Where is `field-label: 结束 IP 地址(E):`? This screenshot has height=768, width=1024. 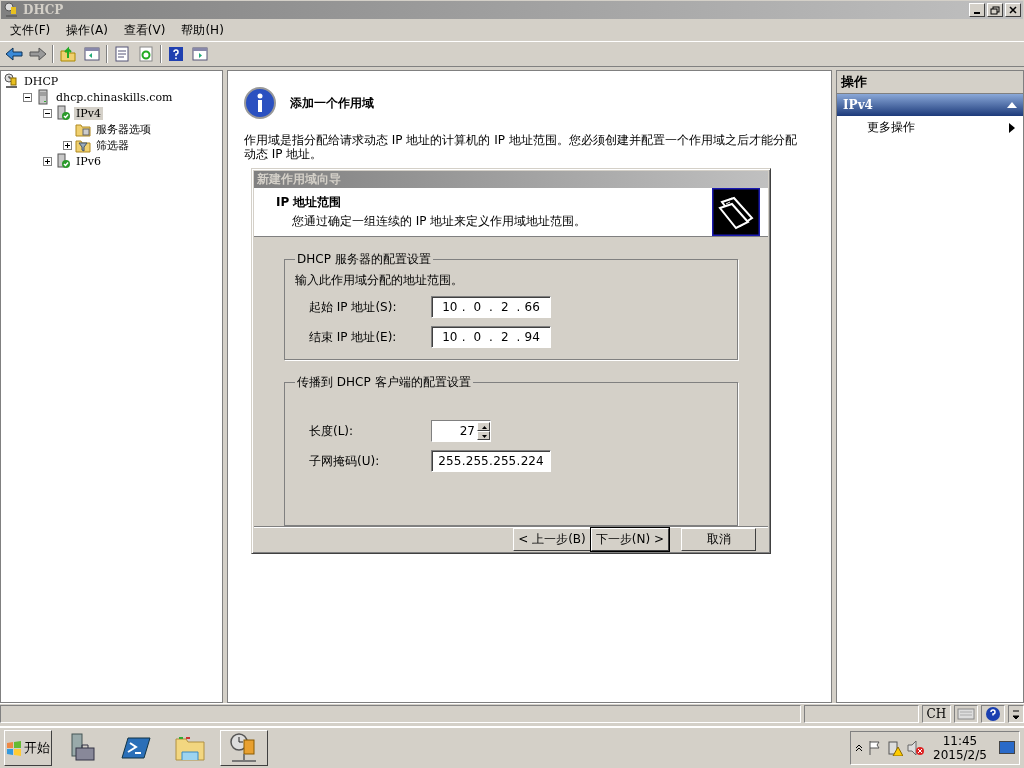 field-label: 结束 IP 地址(E): is located at coordinates (353, 337).